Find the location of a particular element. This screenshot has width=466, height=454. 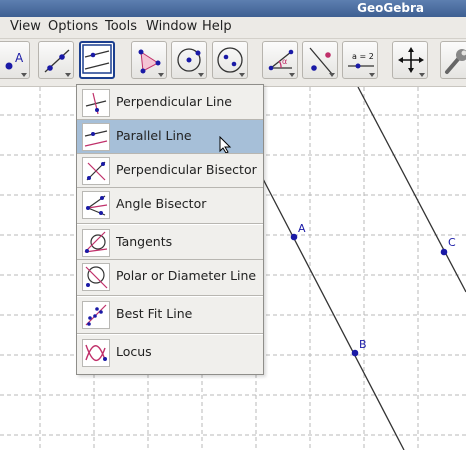

best-fit-line-icon is located at coordinates (96, 315).